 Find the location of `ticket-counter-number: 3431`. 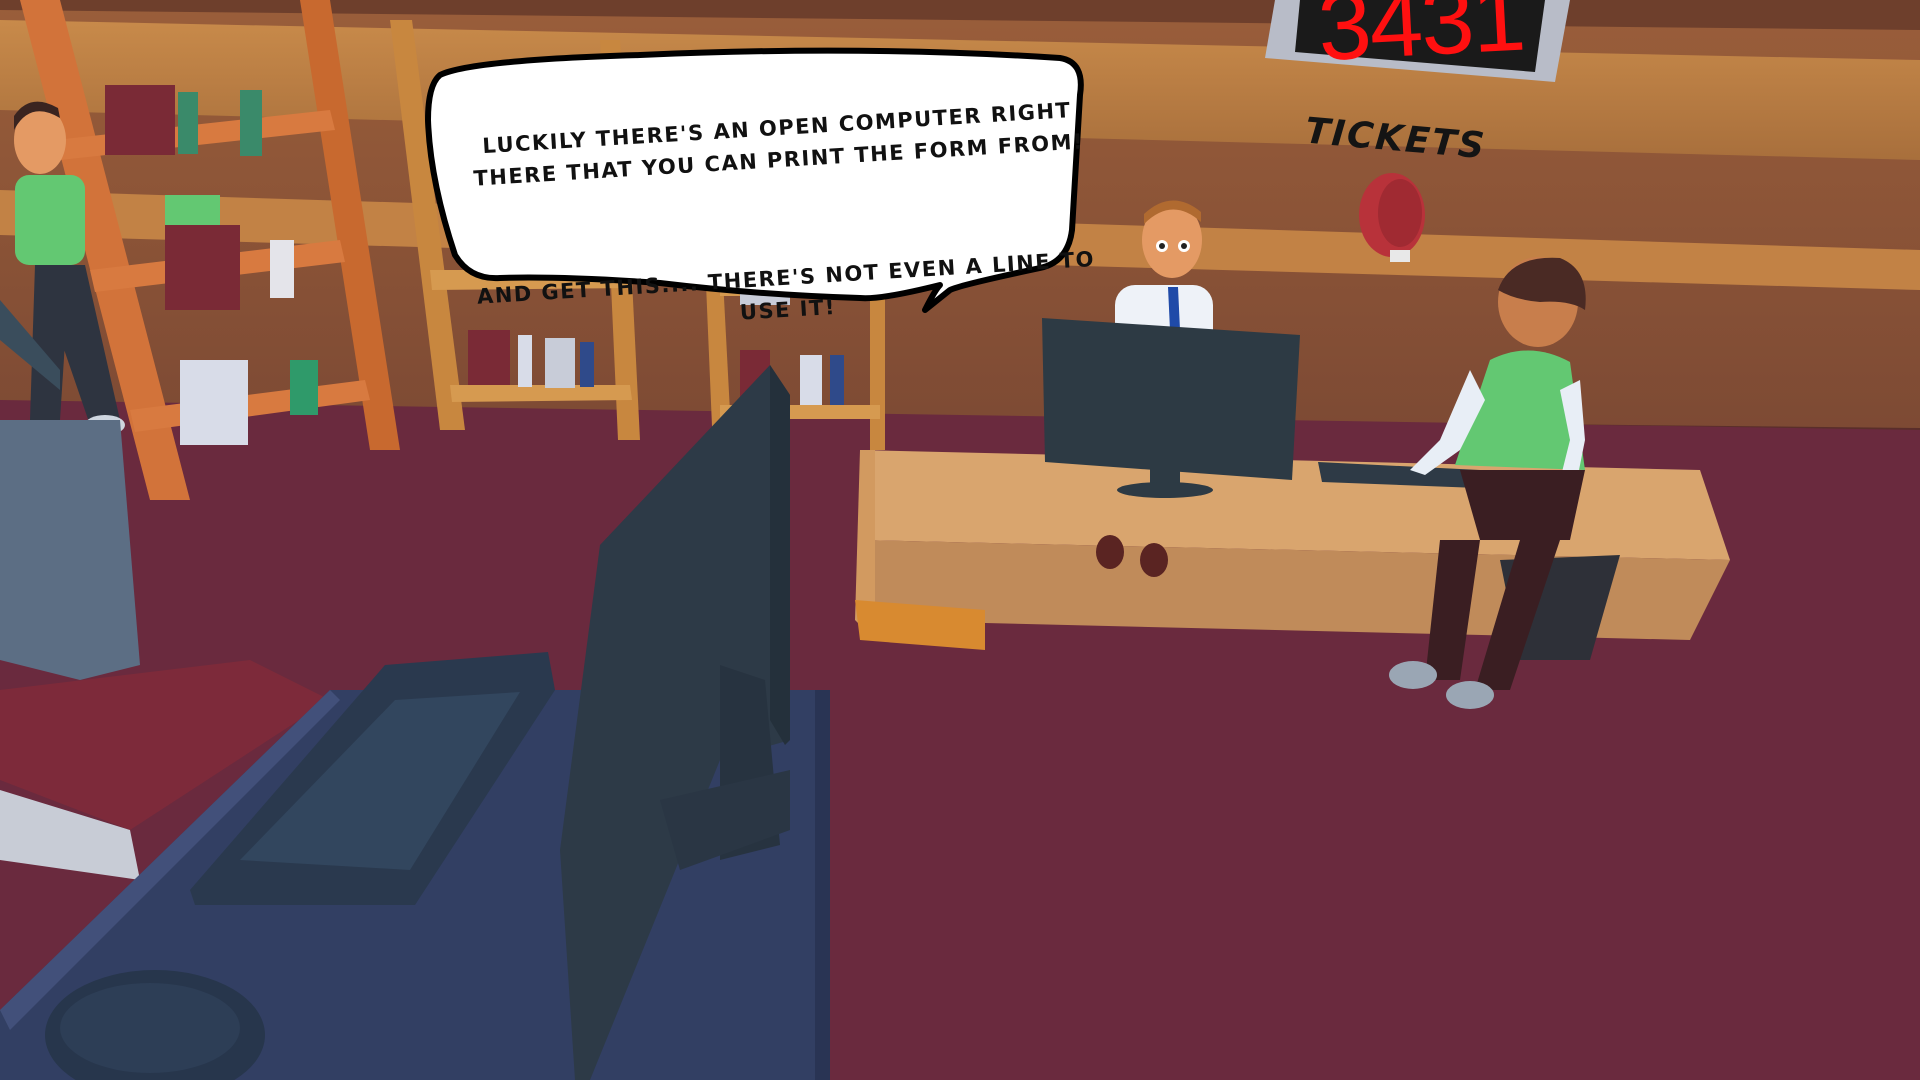

ticket-counter-number: 3431 is located at coordinates (1421, 41).